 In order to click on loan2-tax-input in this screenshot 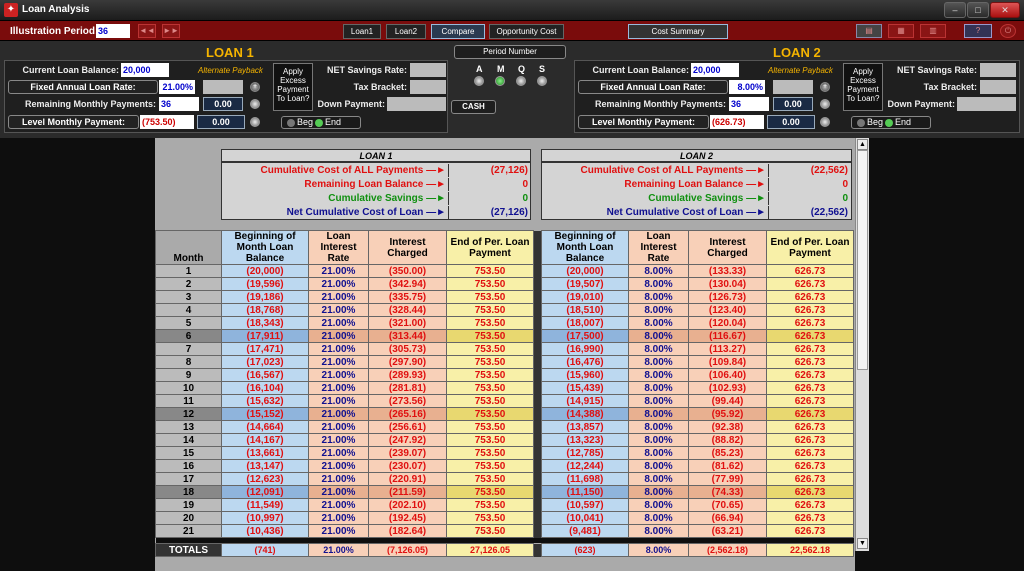, I will do `click(998, 87)`.